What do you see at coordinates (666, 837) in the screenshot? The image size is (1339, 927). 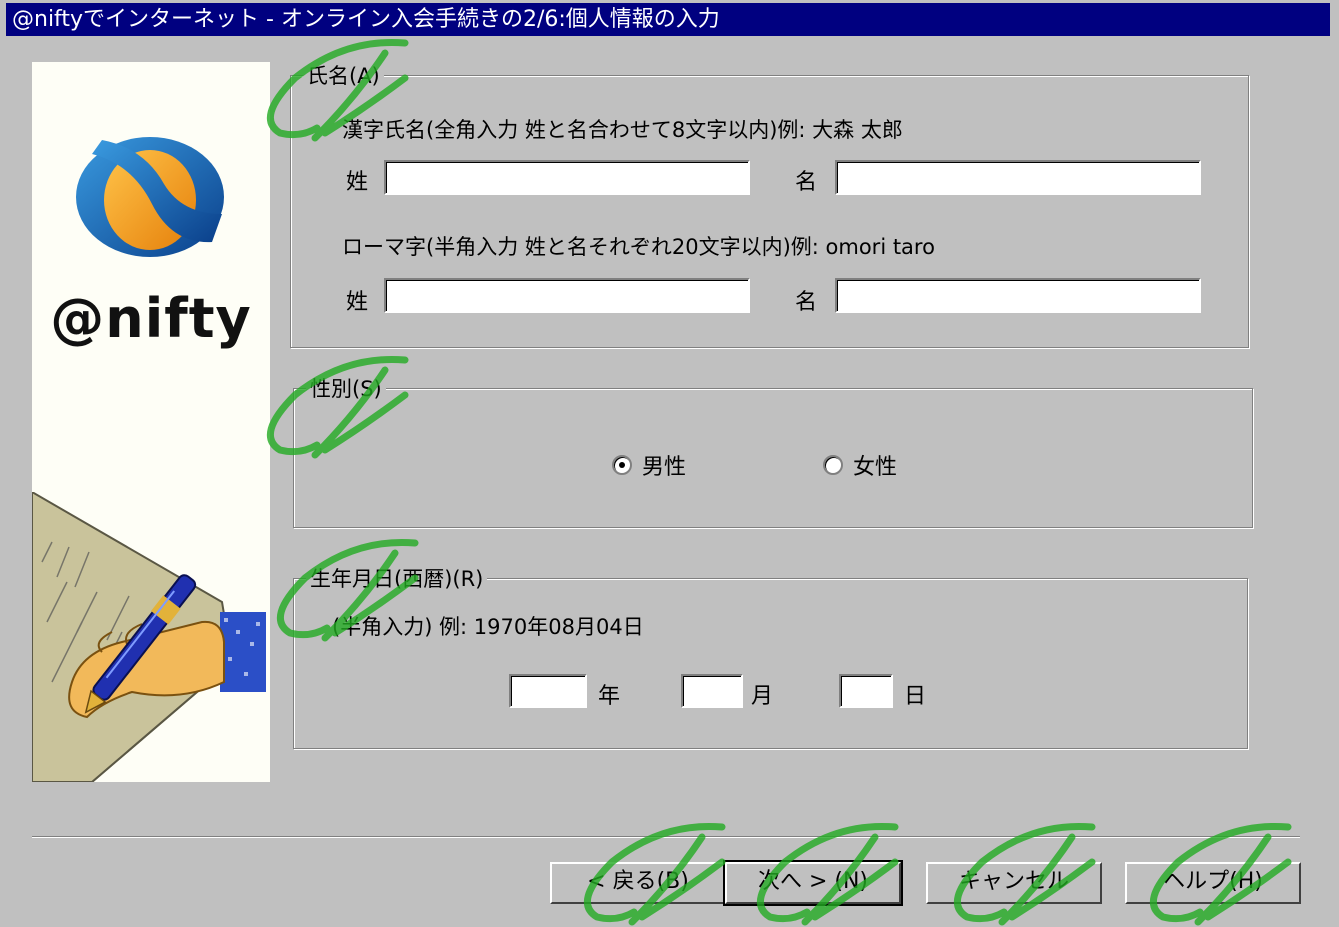 I see `footer-separator` at bounding box center [666, 837].